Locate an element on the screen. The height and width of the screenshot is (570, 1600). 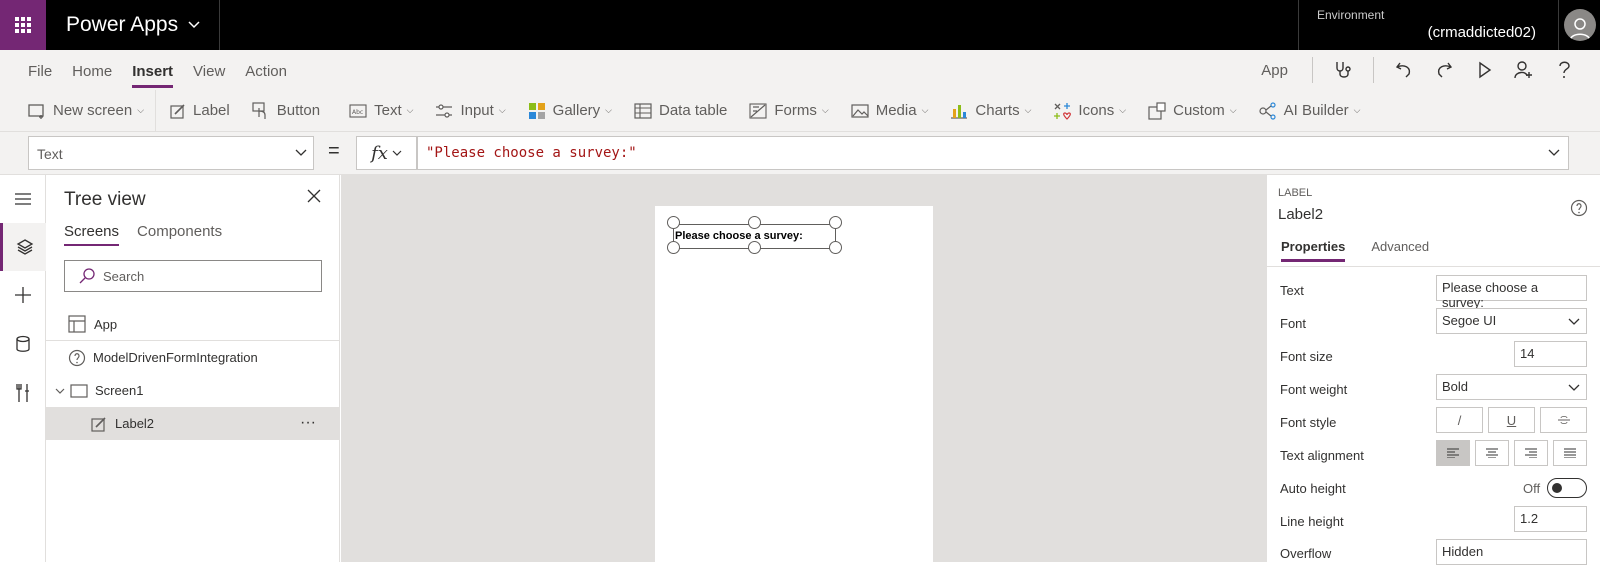
align-right-icon is located at coordinates (1531, 453).